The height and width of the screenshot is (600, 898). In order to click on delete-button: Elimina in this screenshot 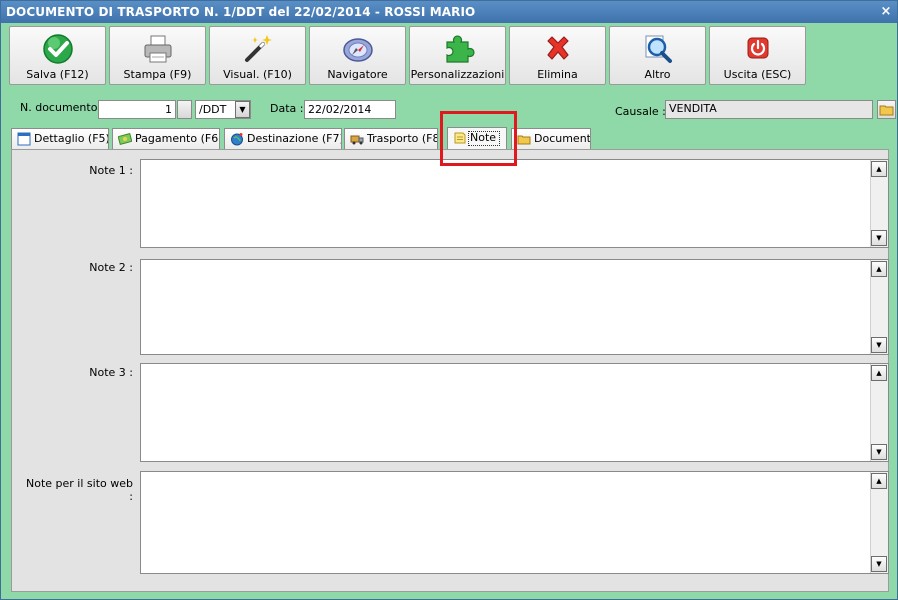, I will do `click(557, 55)`.